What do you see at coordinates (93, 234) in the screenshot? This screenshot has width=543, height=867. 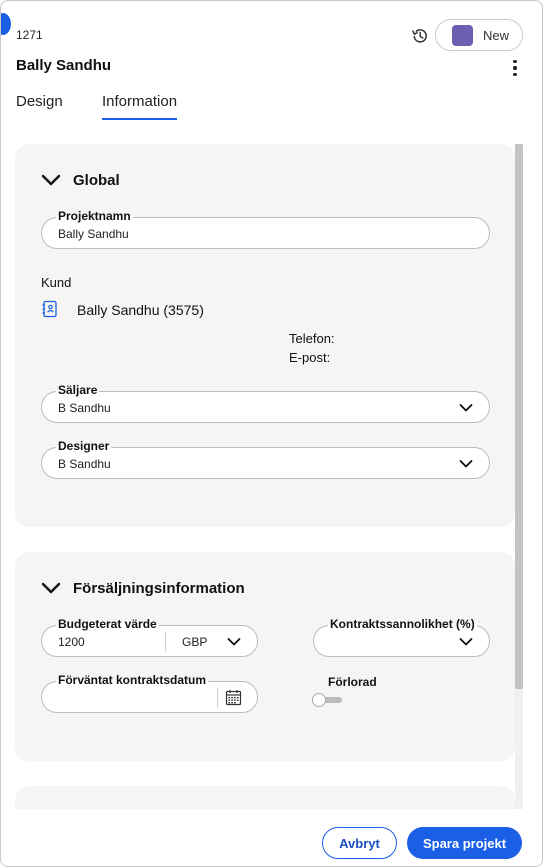 I see `project-name-value: Bally Sandhu` at bounding box center [93, 234].